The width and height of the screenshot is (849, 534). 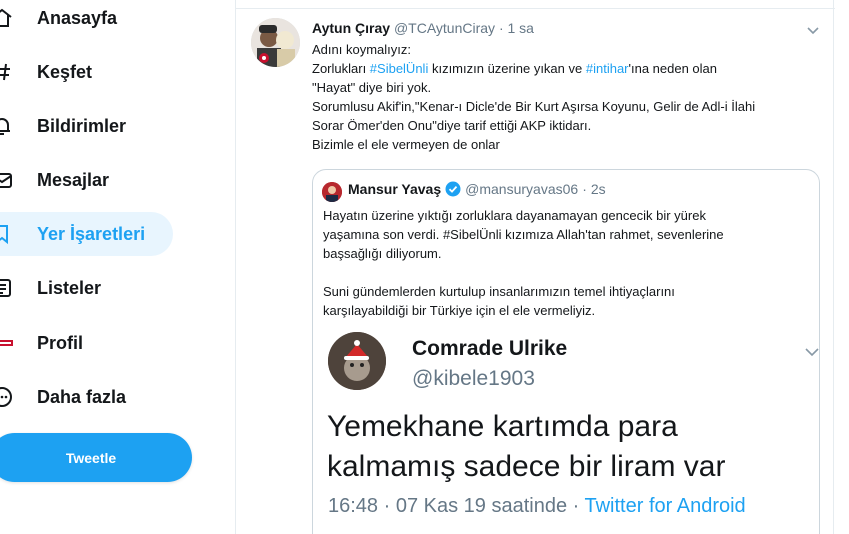 I want to click on envelope-icon, so click(x=6, y=180).